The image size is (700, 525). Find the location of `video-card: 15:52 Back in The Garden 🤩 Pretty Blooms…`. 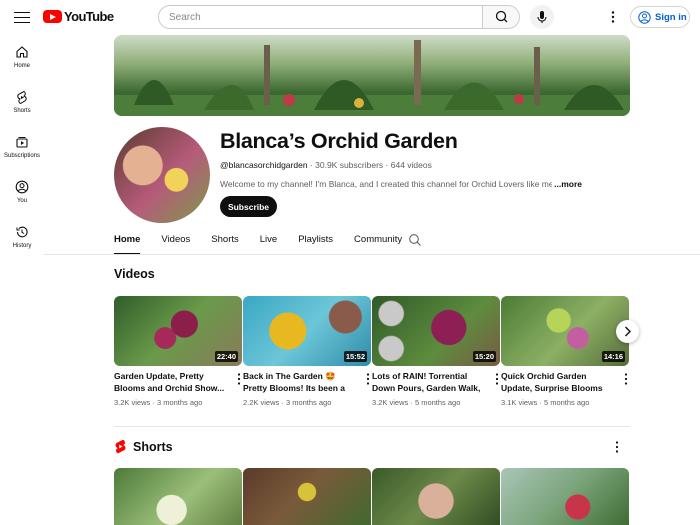

video-card: 15:52 Back in The Garden 🤩 Pretty Blooms… is located at coordinates (307, 351).